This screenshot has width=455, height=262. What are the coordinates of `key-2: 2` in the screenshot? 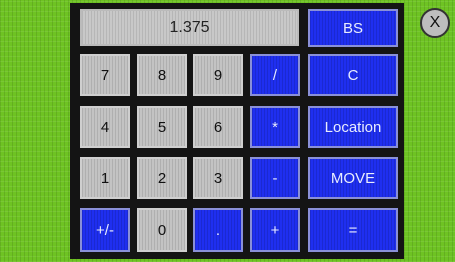 It's located at (162, 178).